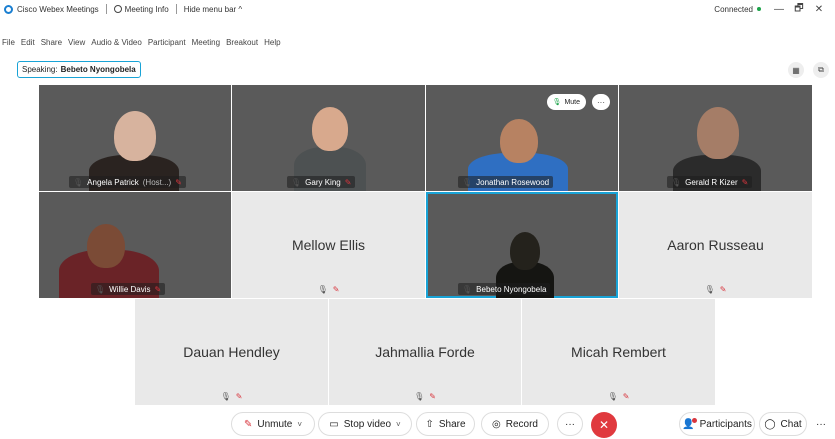 This screenshot has height=439, width=835. I want to click on participant-name: Jahmallia Forde, so click(425, 352).